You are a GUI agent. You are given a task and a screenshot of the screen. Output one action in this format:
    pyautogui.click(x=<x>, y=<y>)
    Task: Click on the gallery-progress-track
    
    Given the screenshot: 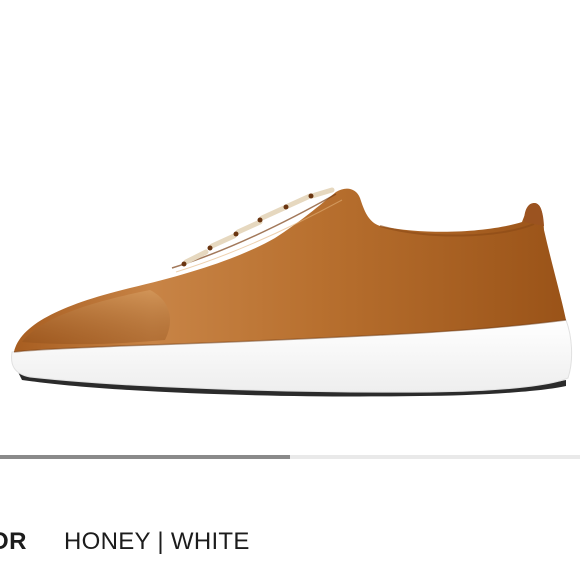 What is the action you would take?
    pyautogui.click(x=290, y=457)
    